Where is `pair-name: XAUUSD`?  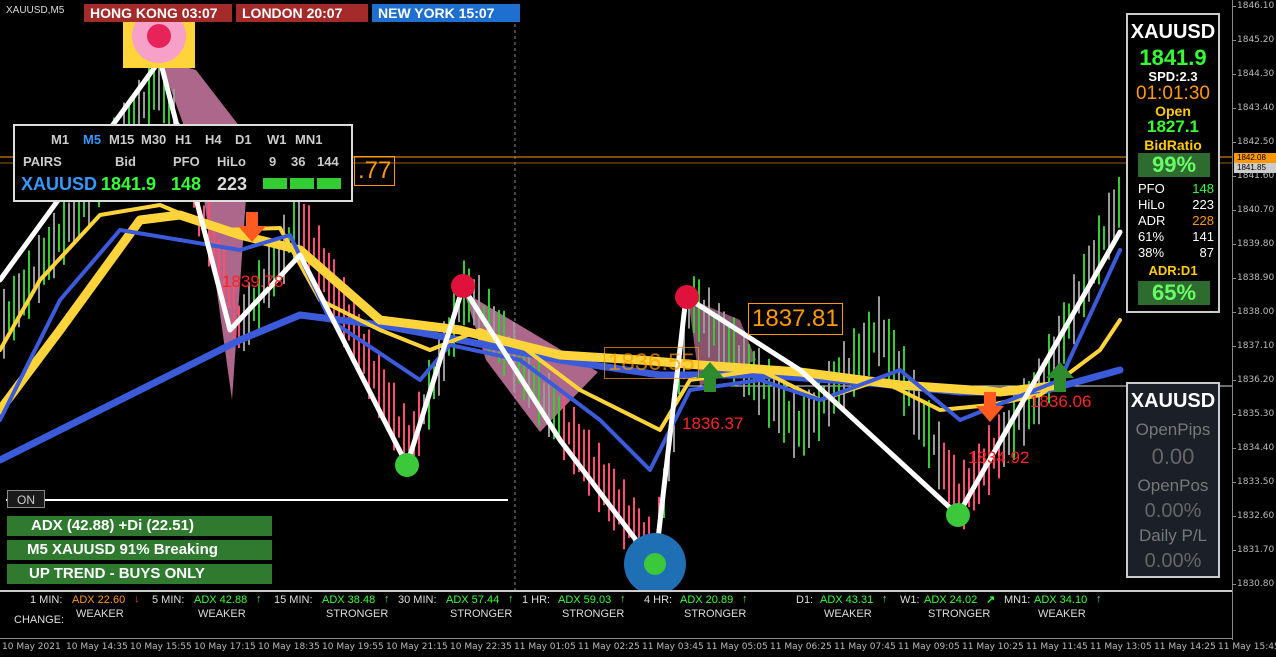 pair-name: XAUUSD is located at coordinates (59, 184).